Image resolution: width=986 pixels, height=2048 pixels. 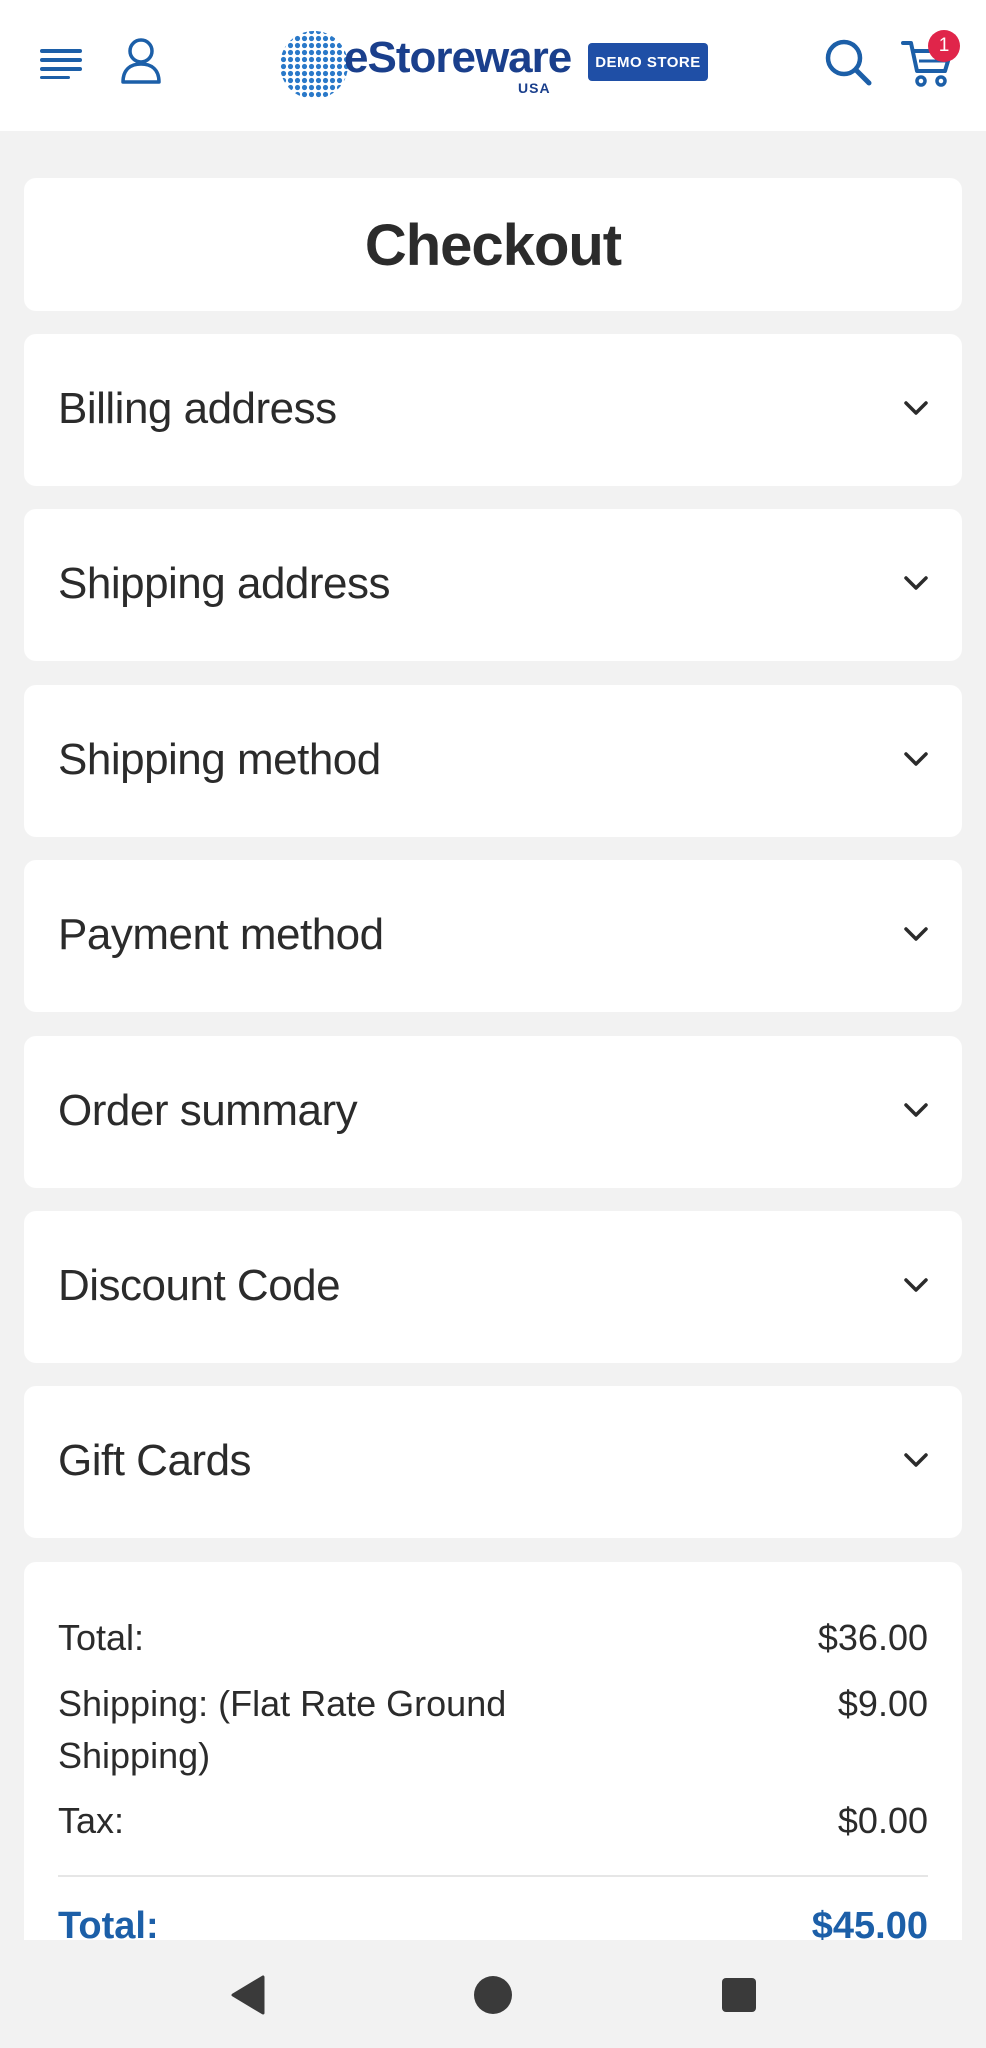 I want to click on account-button, so click(x=141, y=61).